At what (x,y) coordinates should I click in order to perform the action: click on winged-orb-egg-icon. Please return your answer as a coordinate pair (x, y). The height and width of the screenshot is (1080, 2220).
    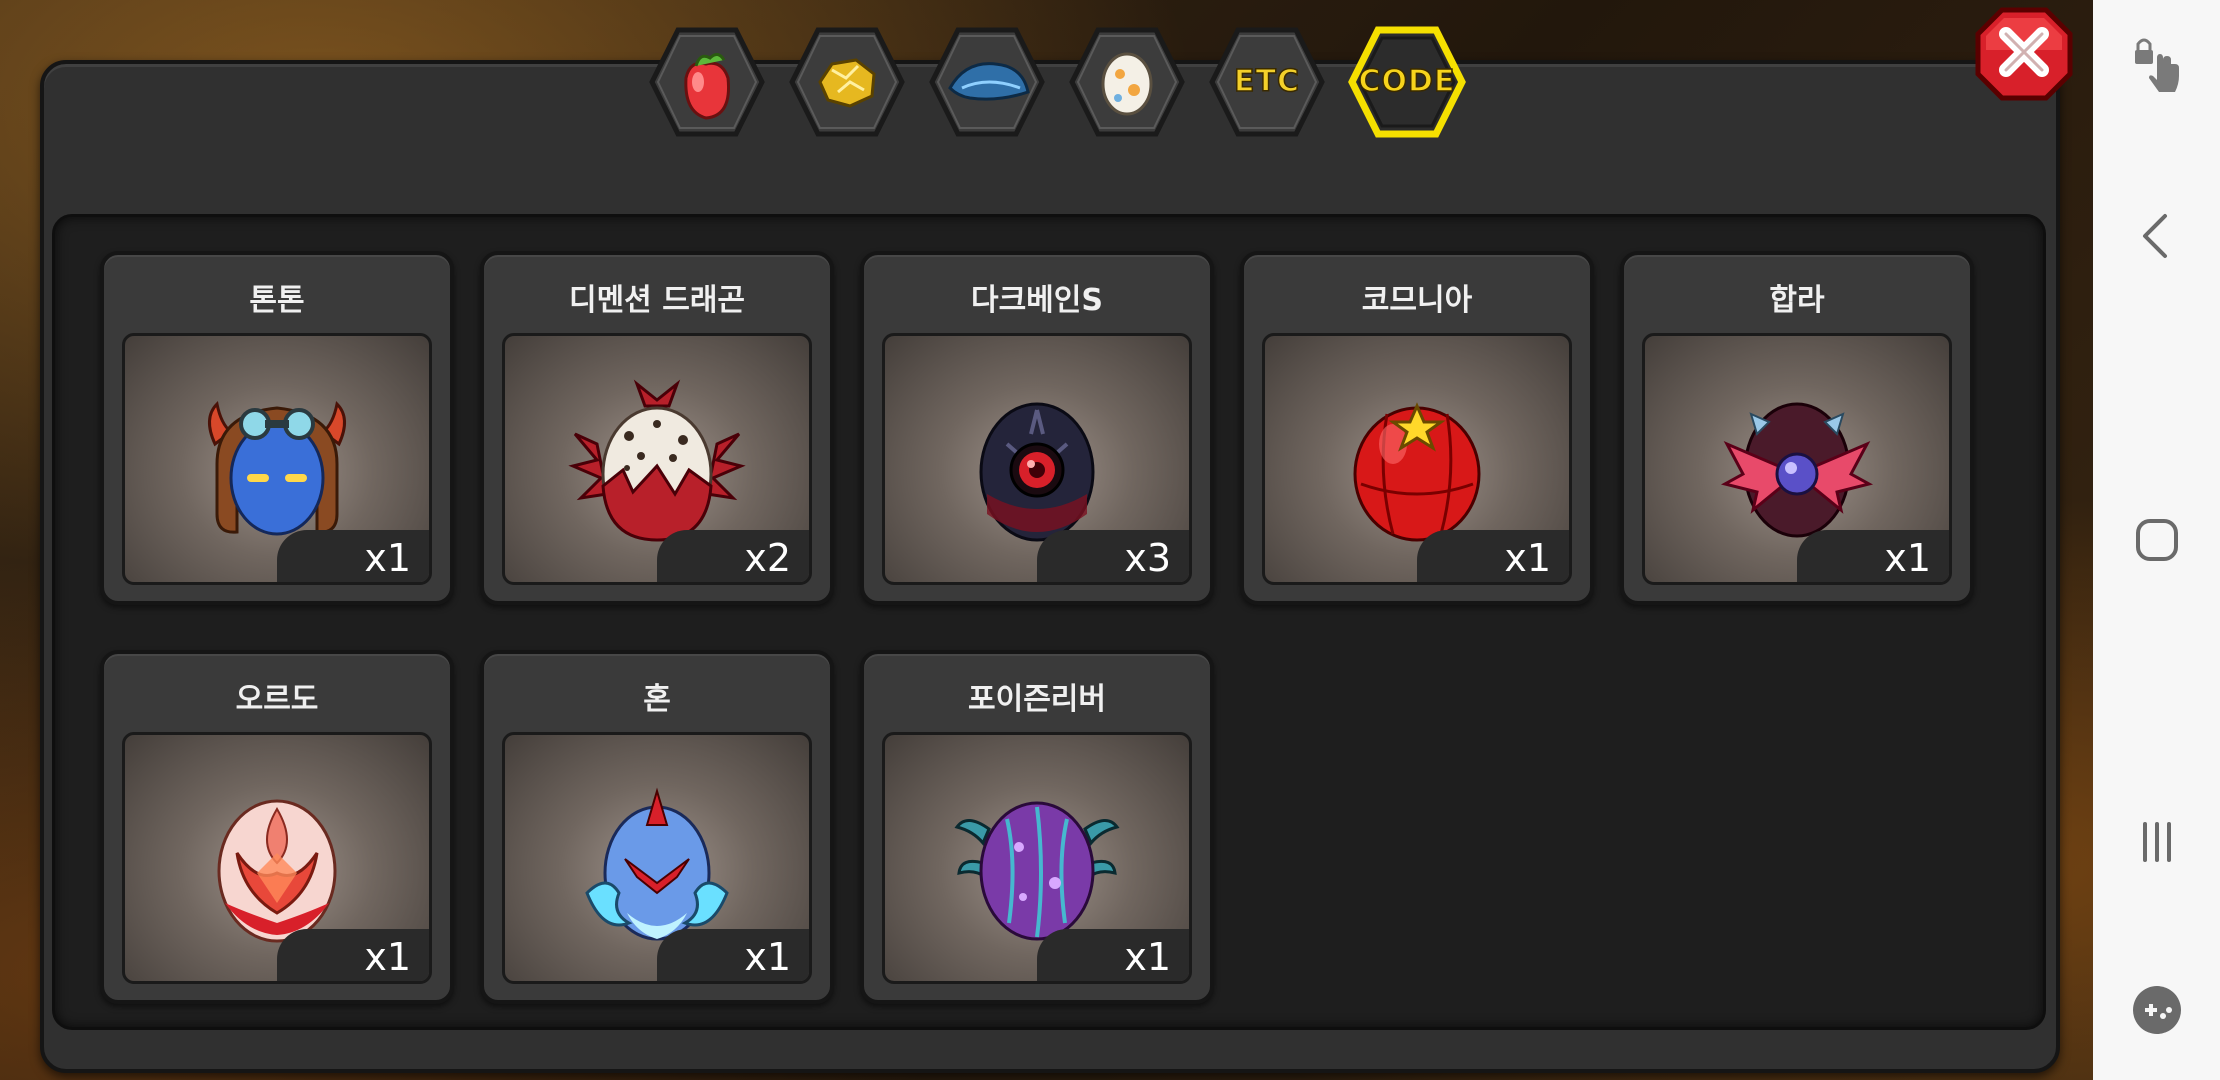
    Looking at the image, I should click on (1797, 470).